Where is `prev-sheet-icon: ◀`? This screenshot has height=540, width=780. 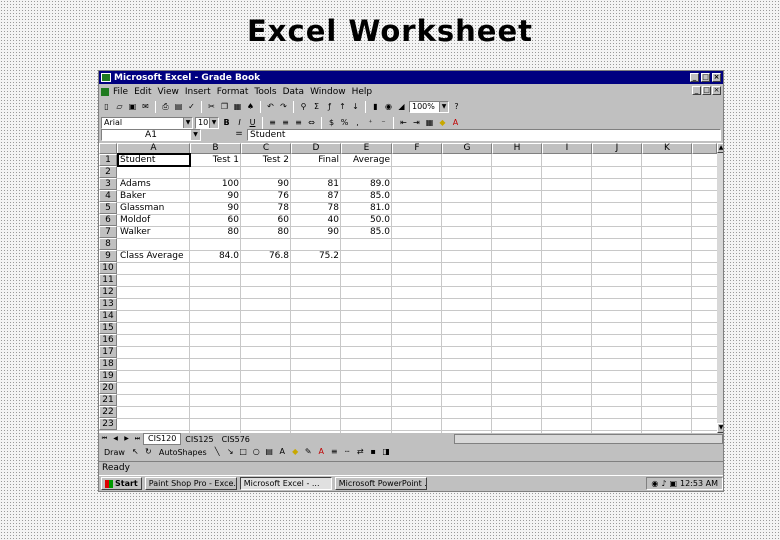
prev-sheet-icon: ◀ is located at coordinates (115, 439).